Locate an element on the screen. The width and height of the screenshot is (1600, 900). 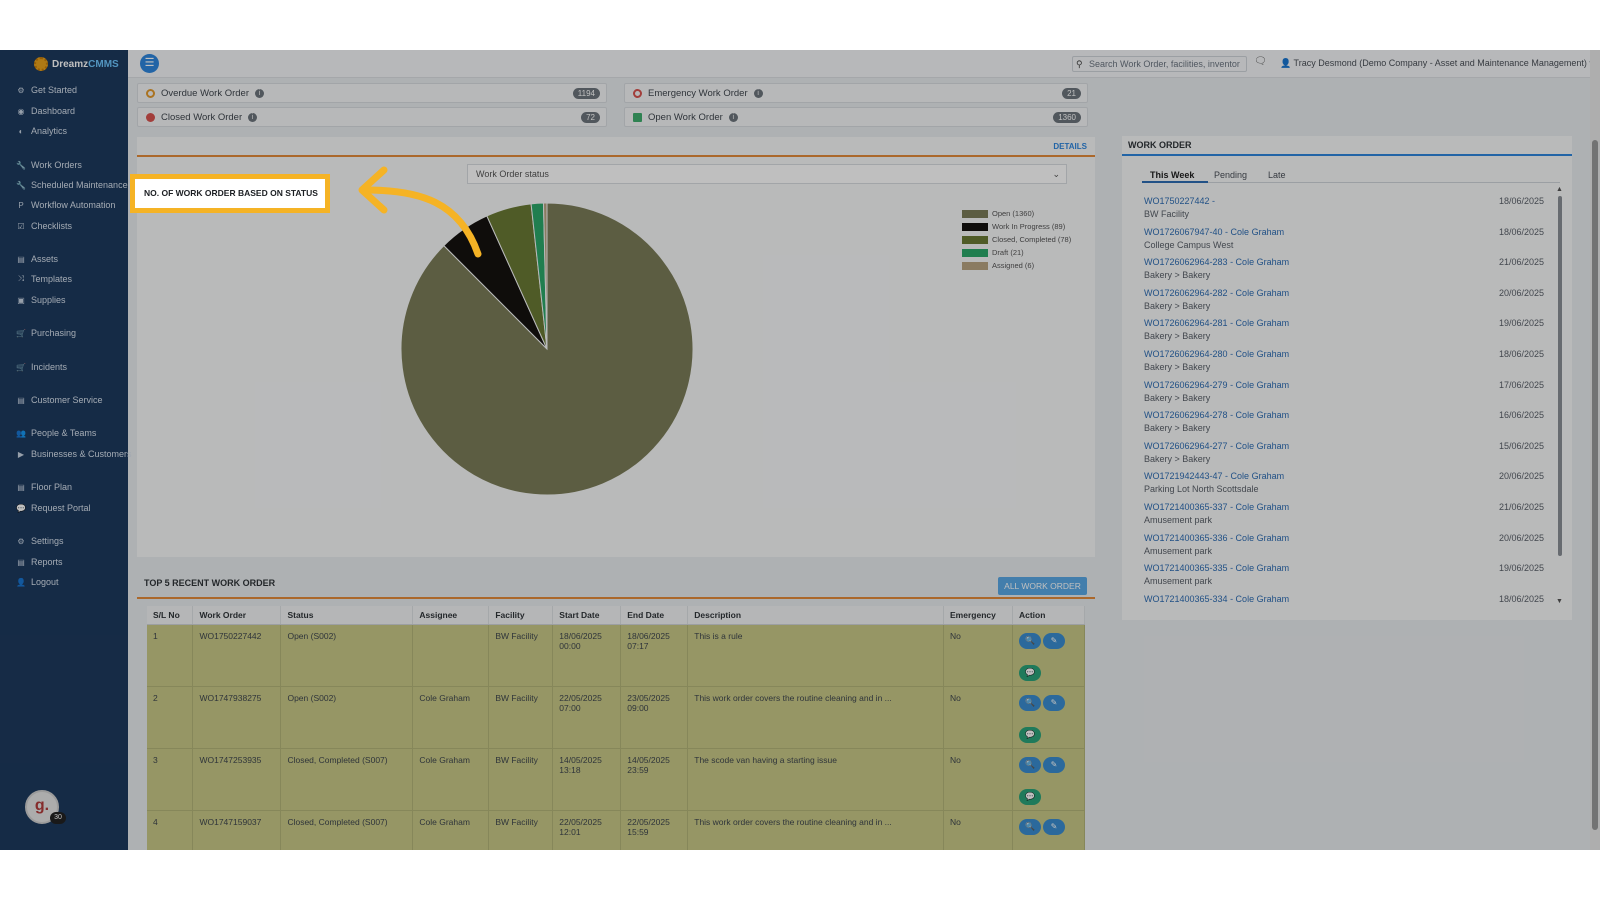
legend-item: Closed, Completed (78) is located at coordinates (1016, 239).